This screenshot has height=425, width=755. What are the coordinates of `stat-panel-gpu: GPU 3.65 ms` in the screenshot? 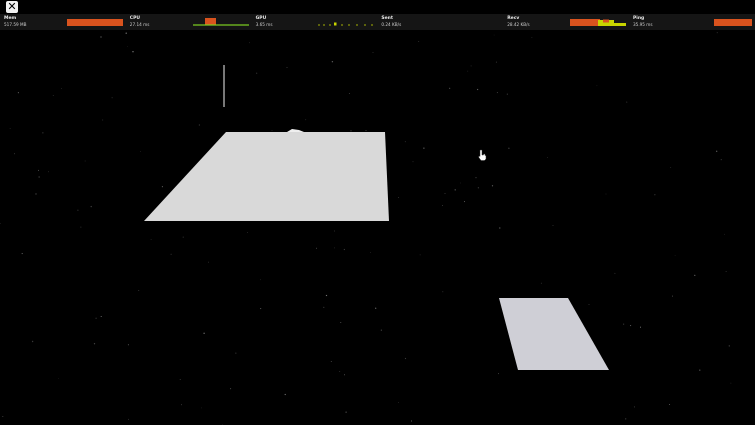 It's located at (315, 22).